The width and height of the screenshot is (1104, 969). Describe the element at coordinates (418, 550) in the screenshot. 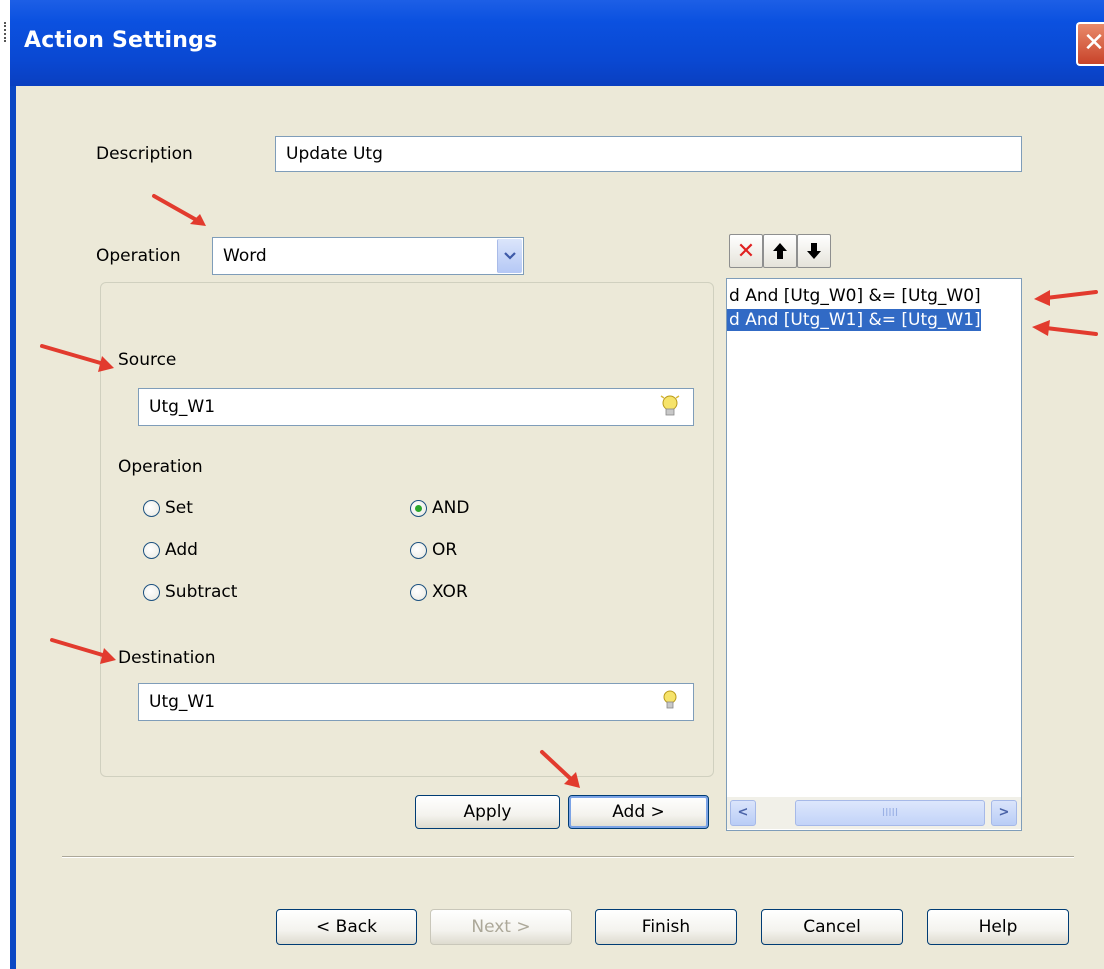

I see `radio-or-indicator` at that location.